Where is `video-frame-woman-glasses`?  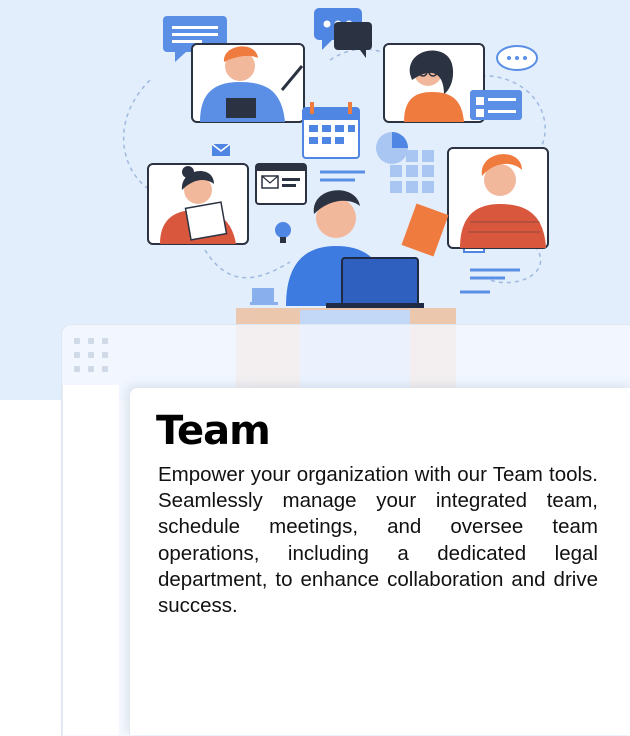 video-frame-woman-glasses is located at coordinates (434, 83).